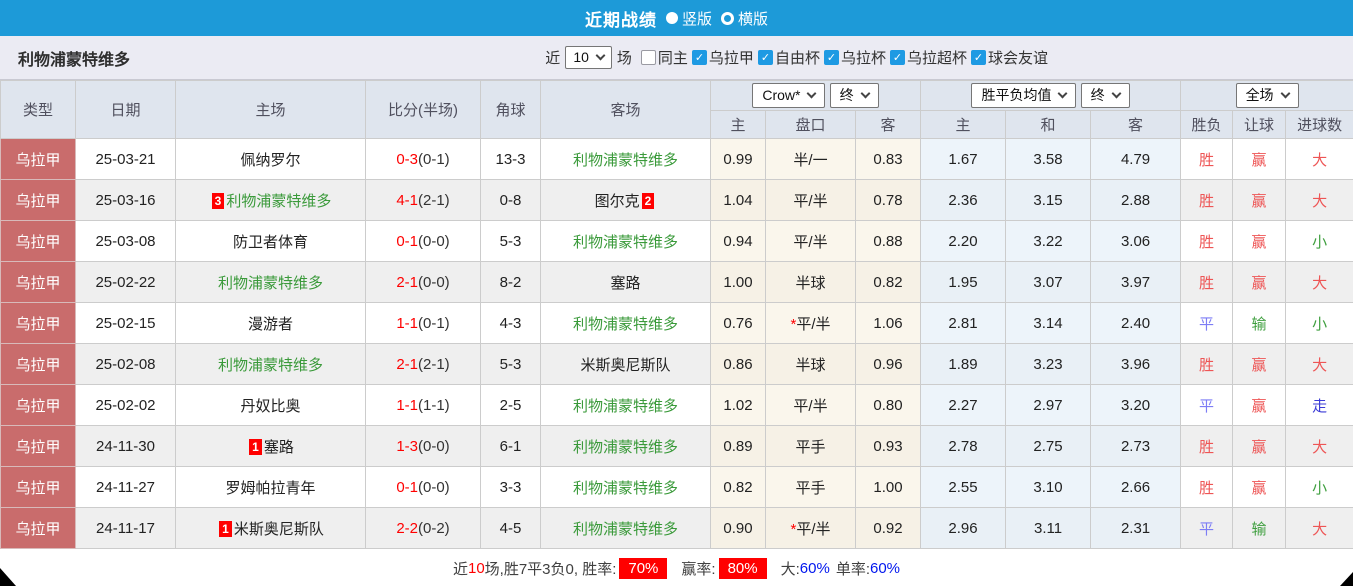  What do you see at coordinates (738, 405) in the screenshot?
I see `asia-home-odds-cell: 1.02` at bounding box center [738, 405].